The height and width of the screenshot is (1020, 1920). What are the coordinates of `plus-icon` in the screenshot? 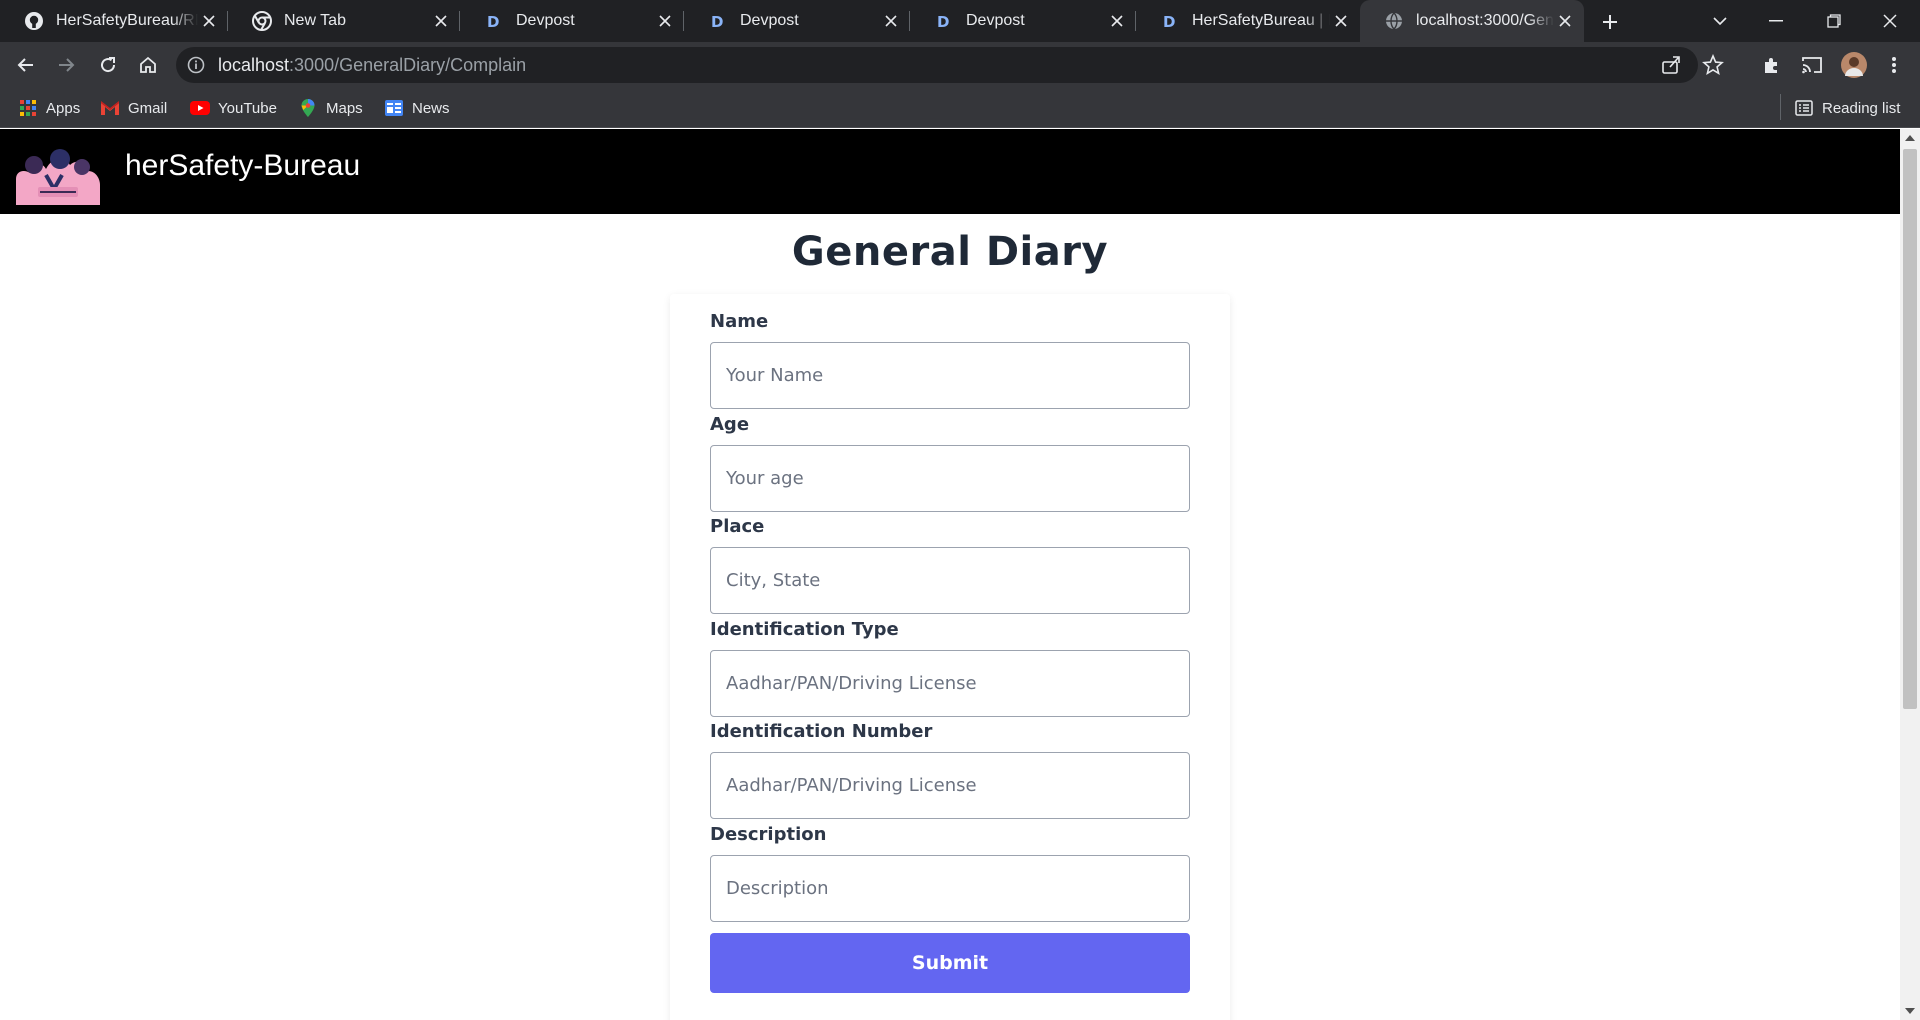 It's located at (1610, 22).